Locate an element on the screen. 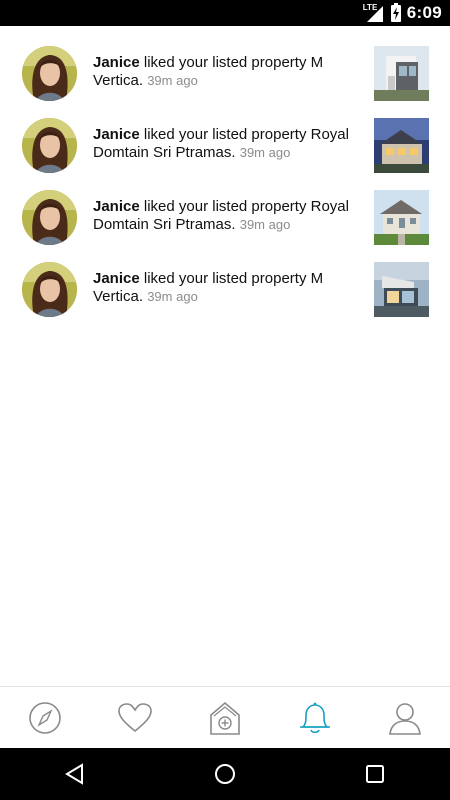  compass-icon is located at coordinates (45, 718).